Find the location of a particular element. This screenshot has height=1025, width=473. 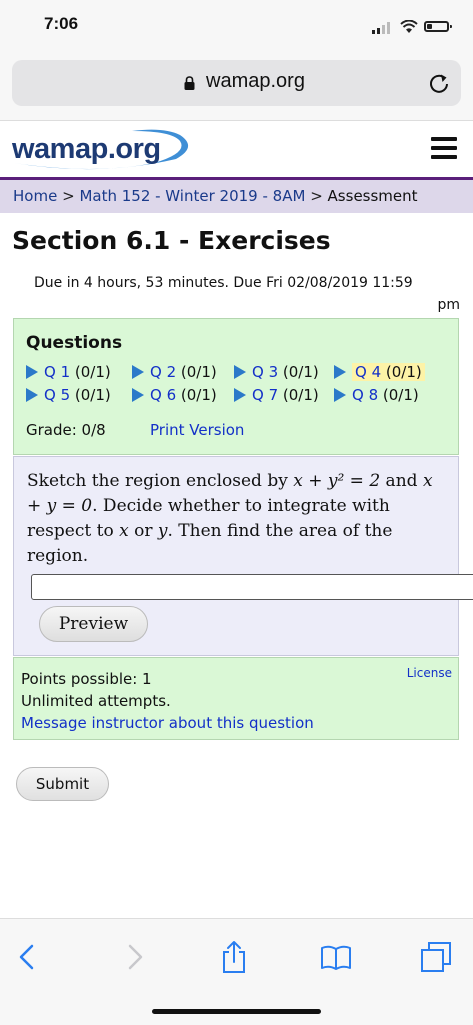

due-line-2: pm is located at coordinates (448, 305).